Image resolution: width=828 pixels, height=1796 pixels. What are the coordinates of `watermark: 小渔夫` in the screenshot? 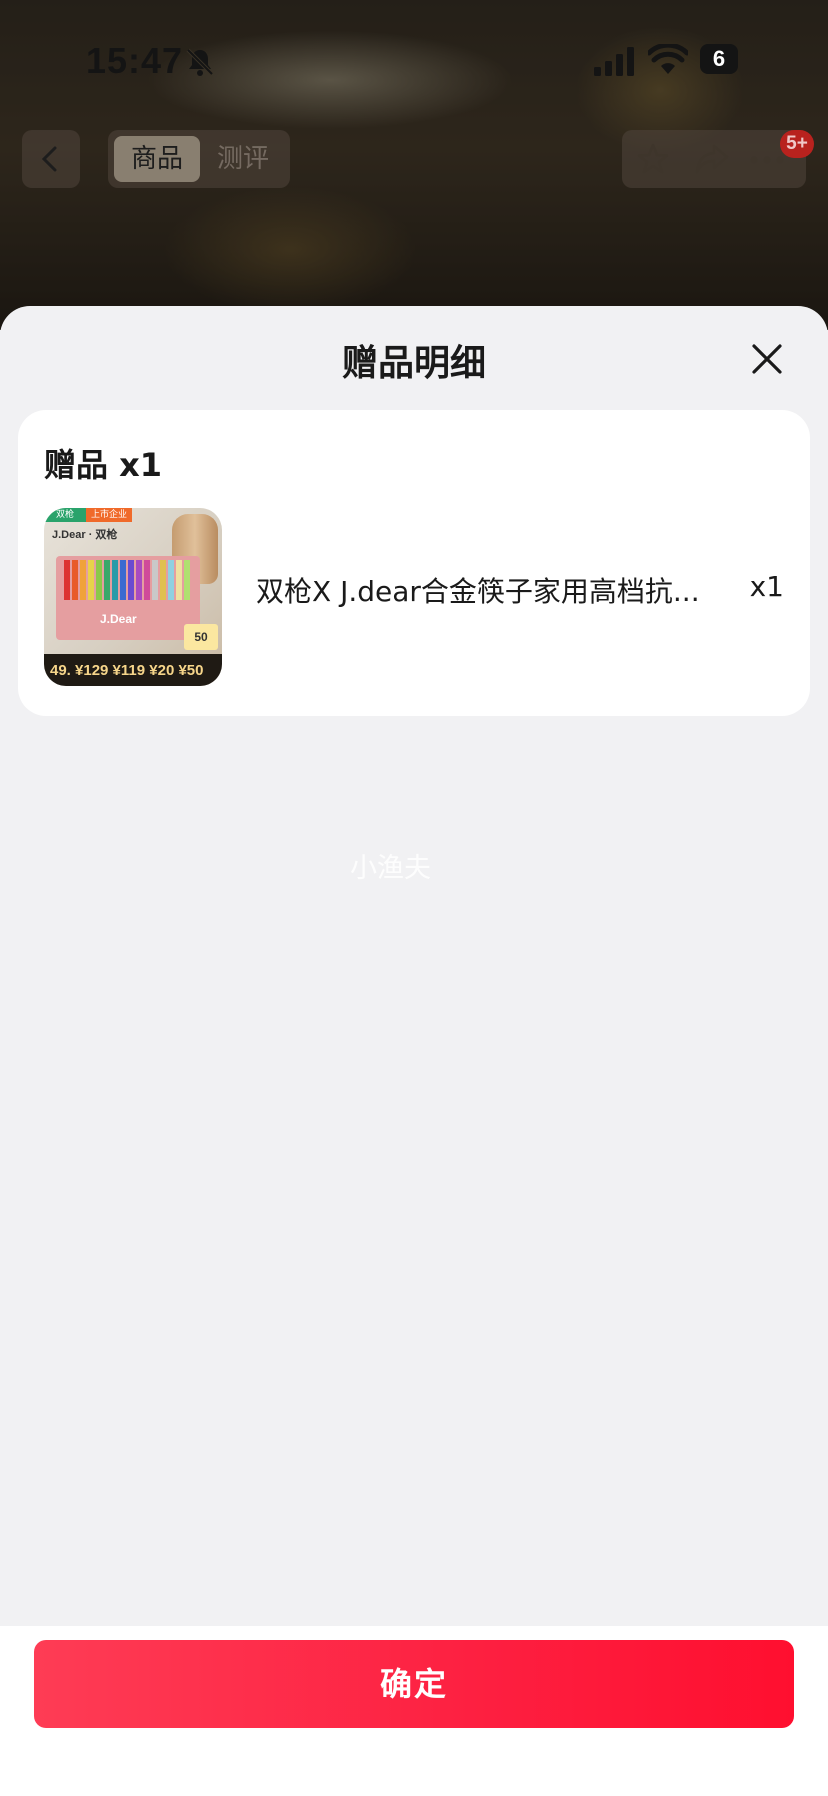 It's located at (390, 868).